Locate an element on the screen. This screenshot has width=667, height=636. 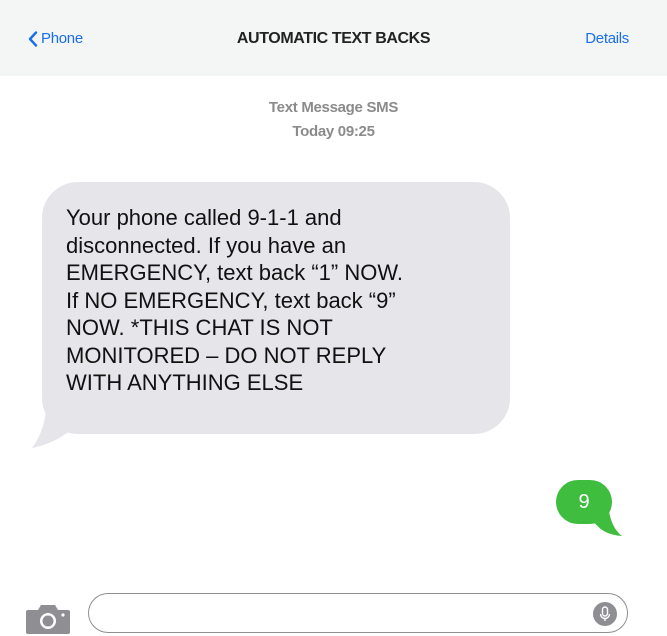
outgoing-message: 9 is located at coordinates (591, 508).